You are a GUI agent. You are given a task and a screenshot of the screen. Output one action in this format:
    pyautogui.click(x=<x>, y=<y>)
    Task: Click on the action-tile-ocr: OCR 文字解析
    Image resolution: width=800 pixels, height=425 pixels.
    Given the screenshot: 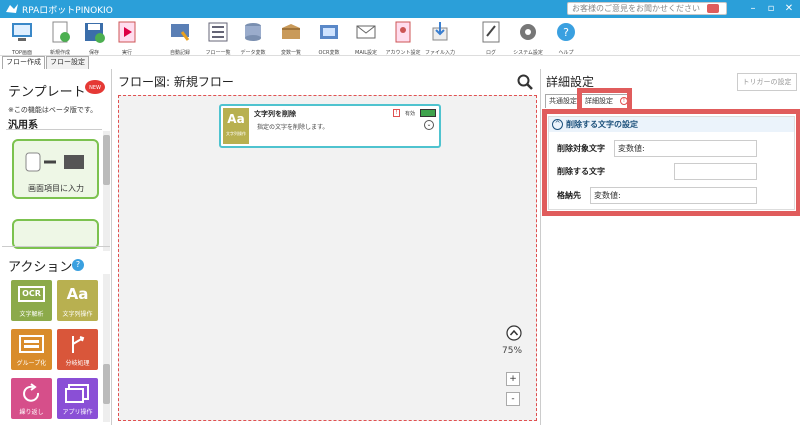 What is the action you would take?
    pyautogui.click(x=31, y=300)
    